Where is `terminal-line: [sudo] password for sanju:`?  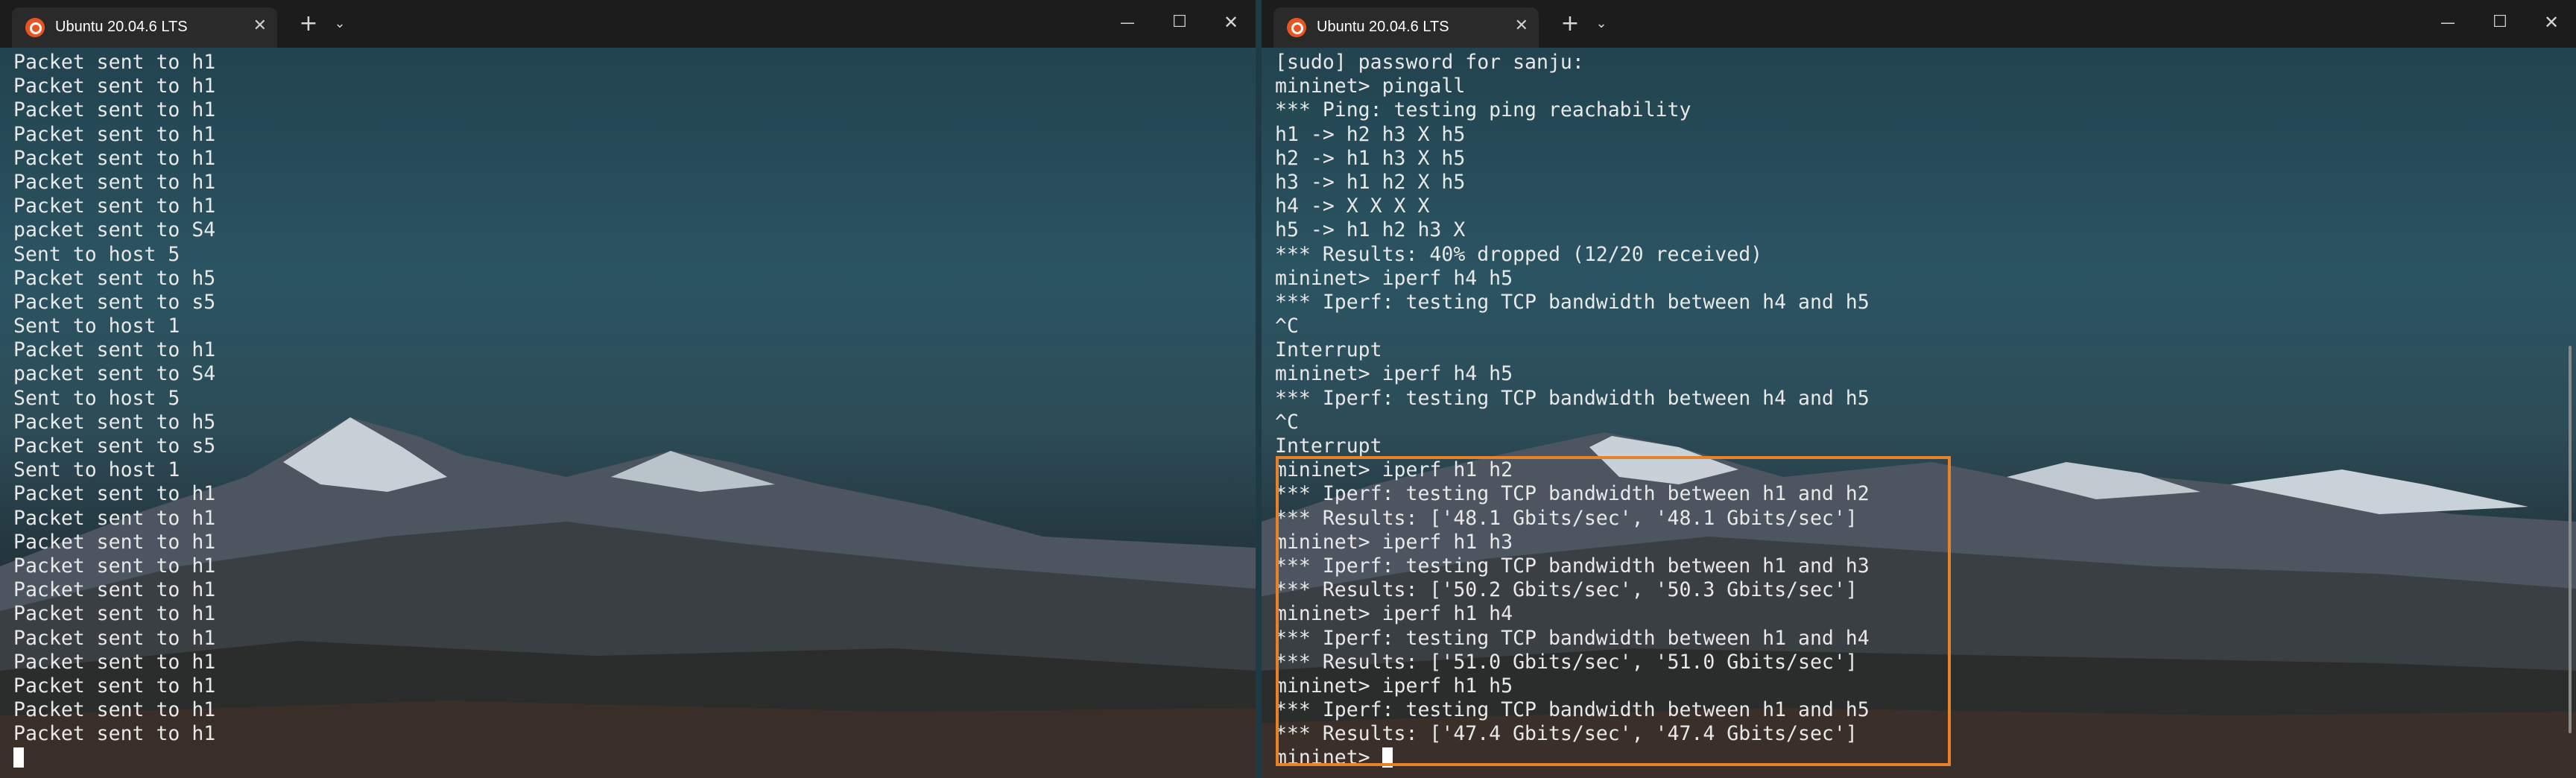
terminal-line: [sudo] password for sanju: is located at coordinates (1429, 62).